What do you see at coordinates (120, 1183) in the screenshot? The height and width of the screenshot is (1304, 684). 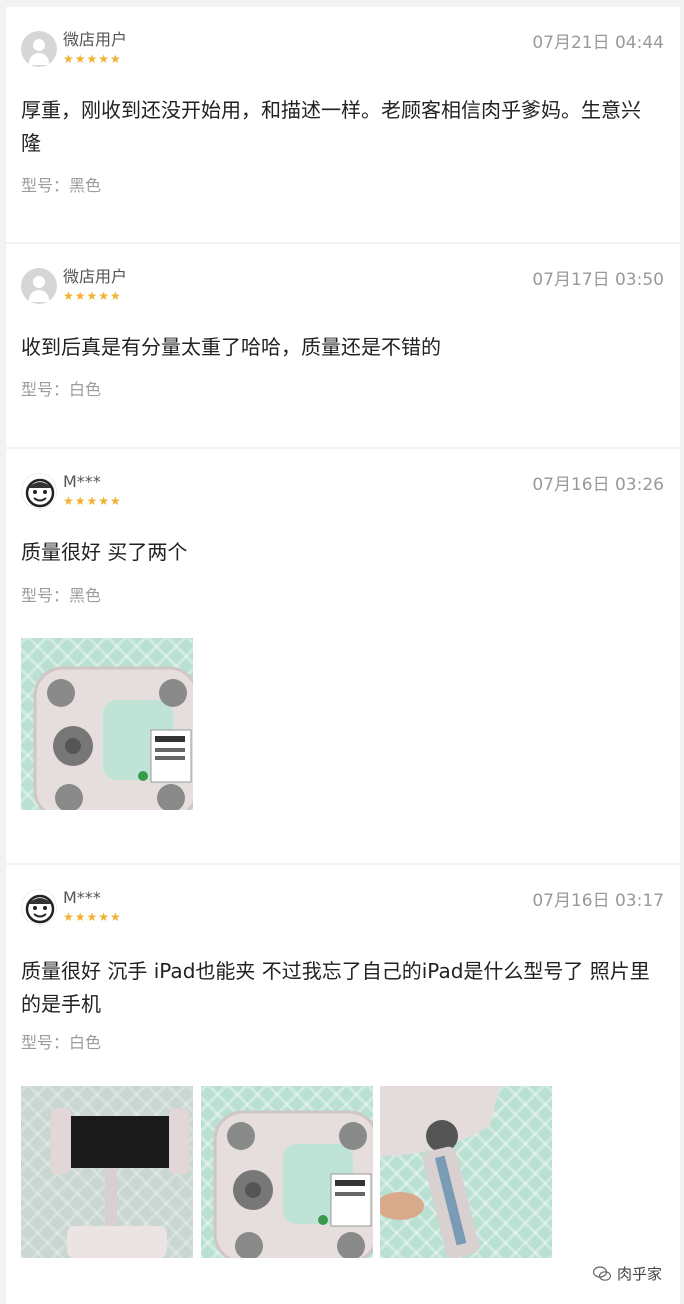 I see `phone-stand-image` at bounding box center [120, 1183].